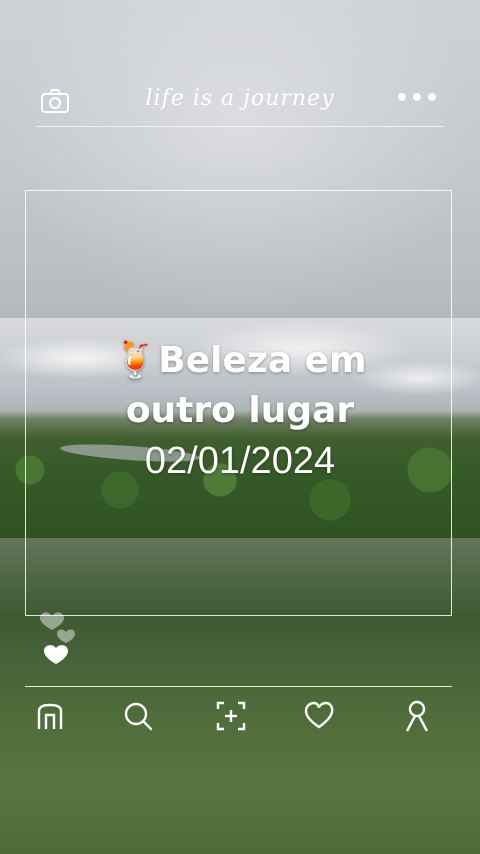 This screenshot has height=854, width=480. What do you see at coordinates (240, 386) in the screenshot?
I see `post-title: 🍹Beleza em outro lugar` at bounding box center [240, 386].